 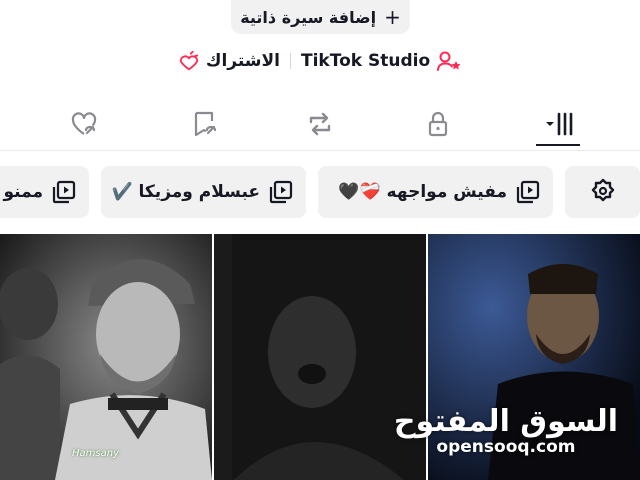 I want to click on opensooq-watermark: السوق المفتوح opensooq.com, so click(x=506, y=430).